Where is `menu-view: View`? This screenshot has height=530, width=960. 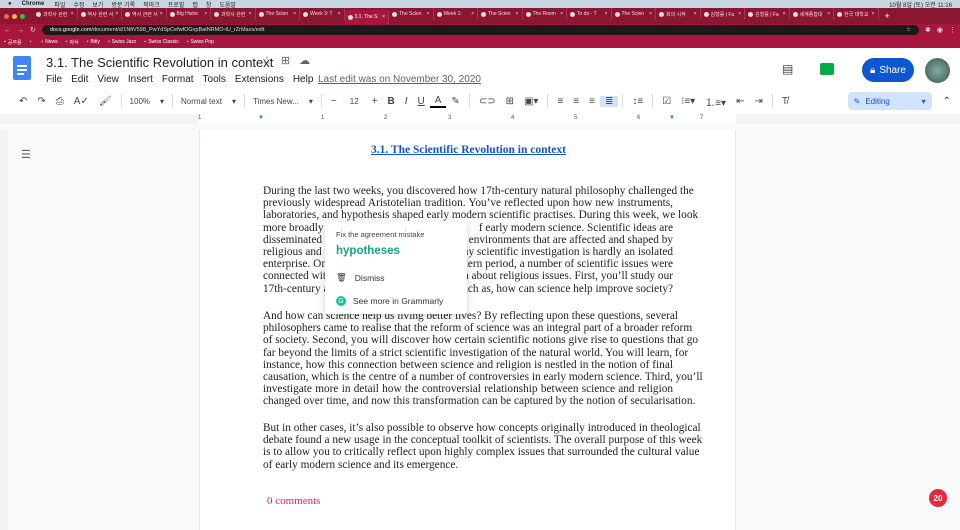 menu-view: View is located at coordinates (108, 79).